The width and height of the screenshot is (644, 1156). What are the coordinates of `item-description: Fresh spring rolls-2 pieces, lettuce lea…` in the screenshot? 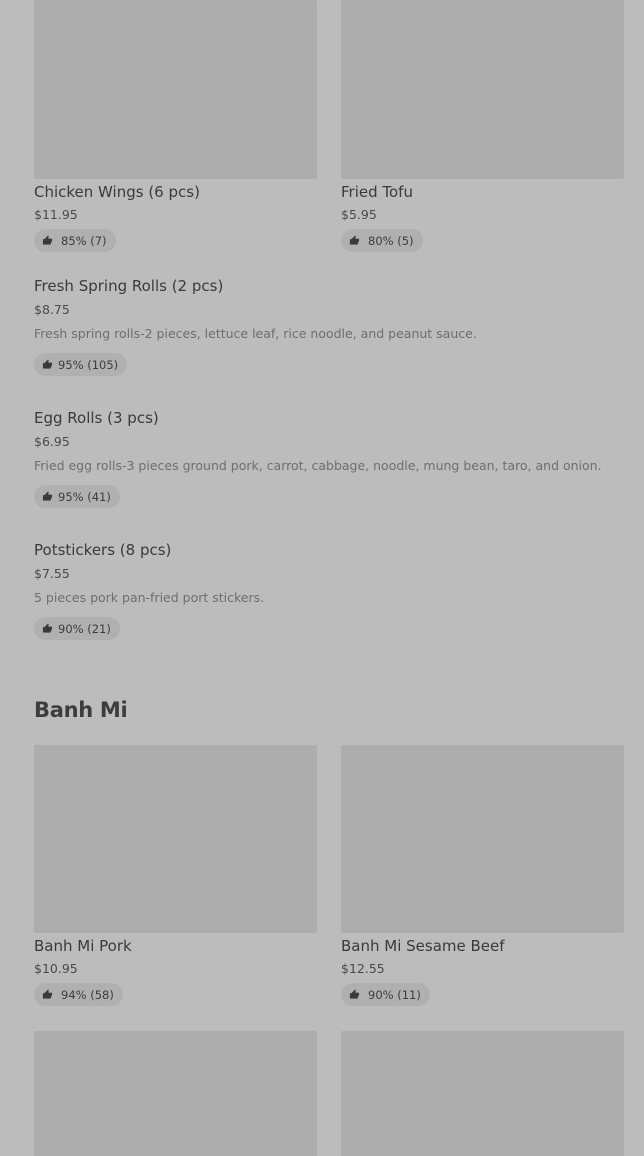 It's located at (255, 333).